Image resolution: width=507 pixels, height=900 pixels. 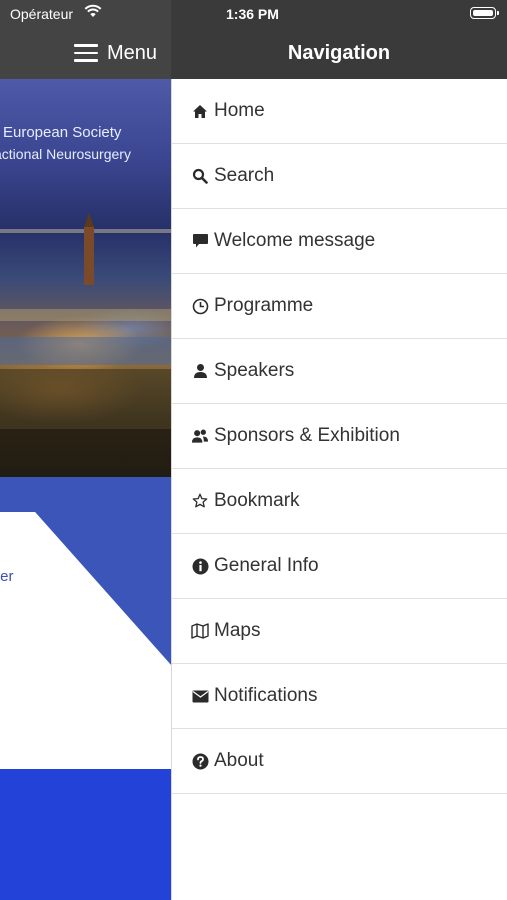 I want to click on map-icon, so click(x=200, y=631).